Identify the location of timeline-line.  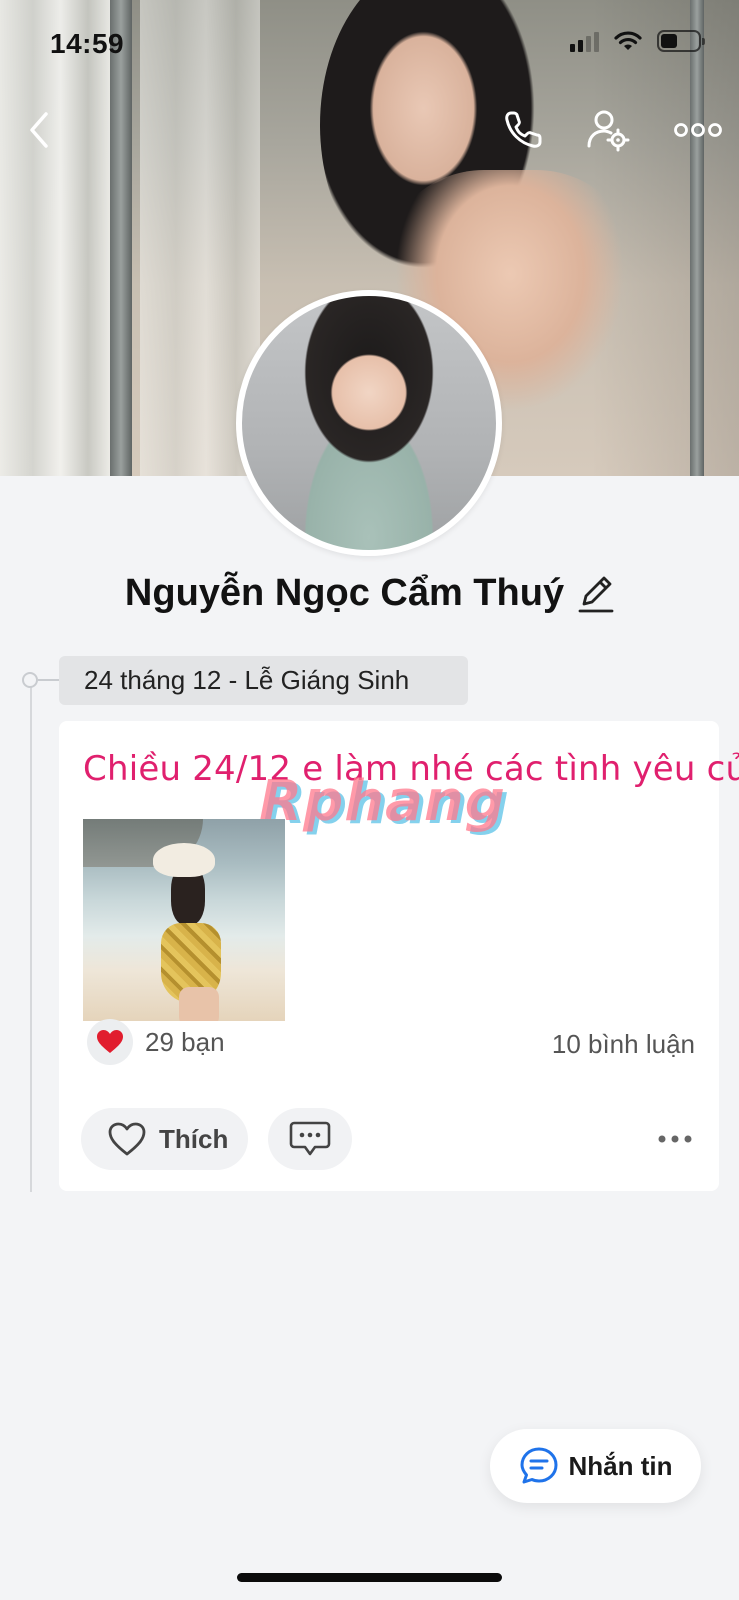
(31, 936).